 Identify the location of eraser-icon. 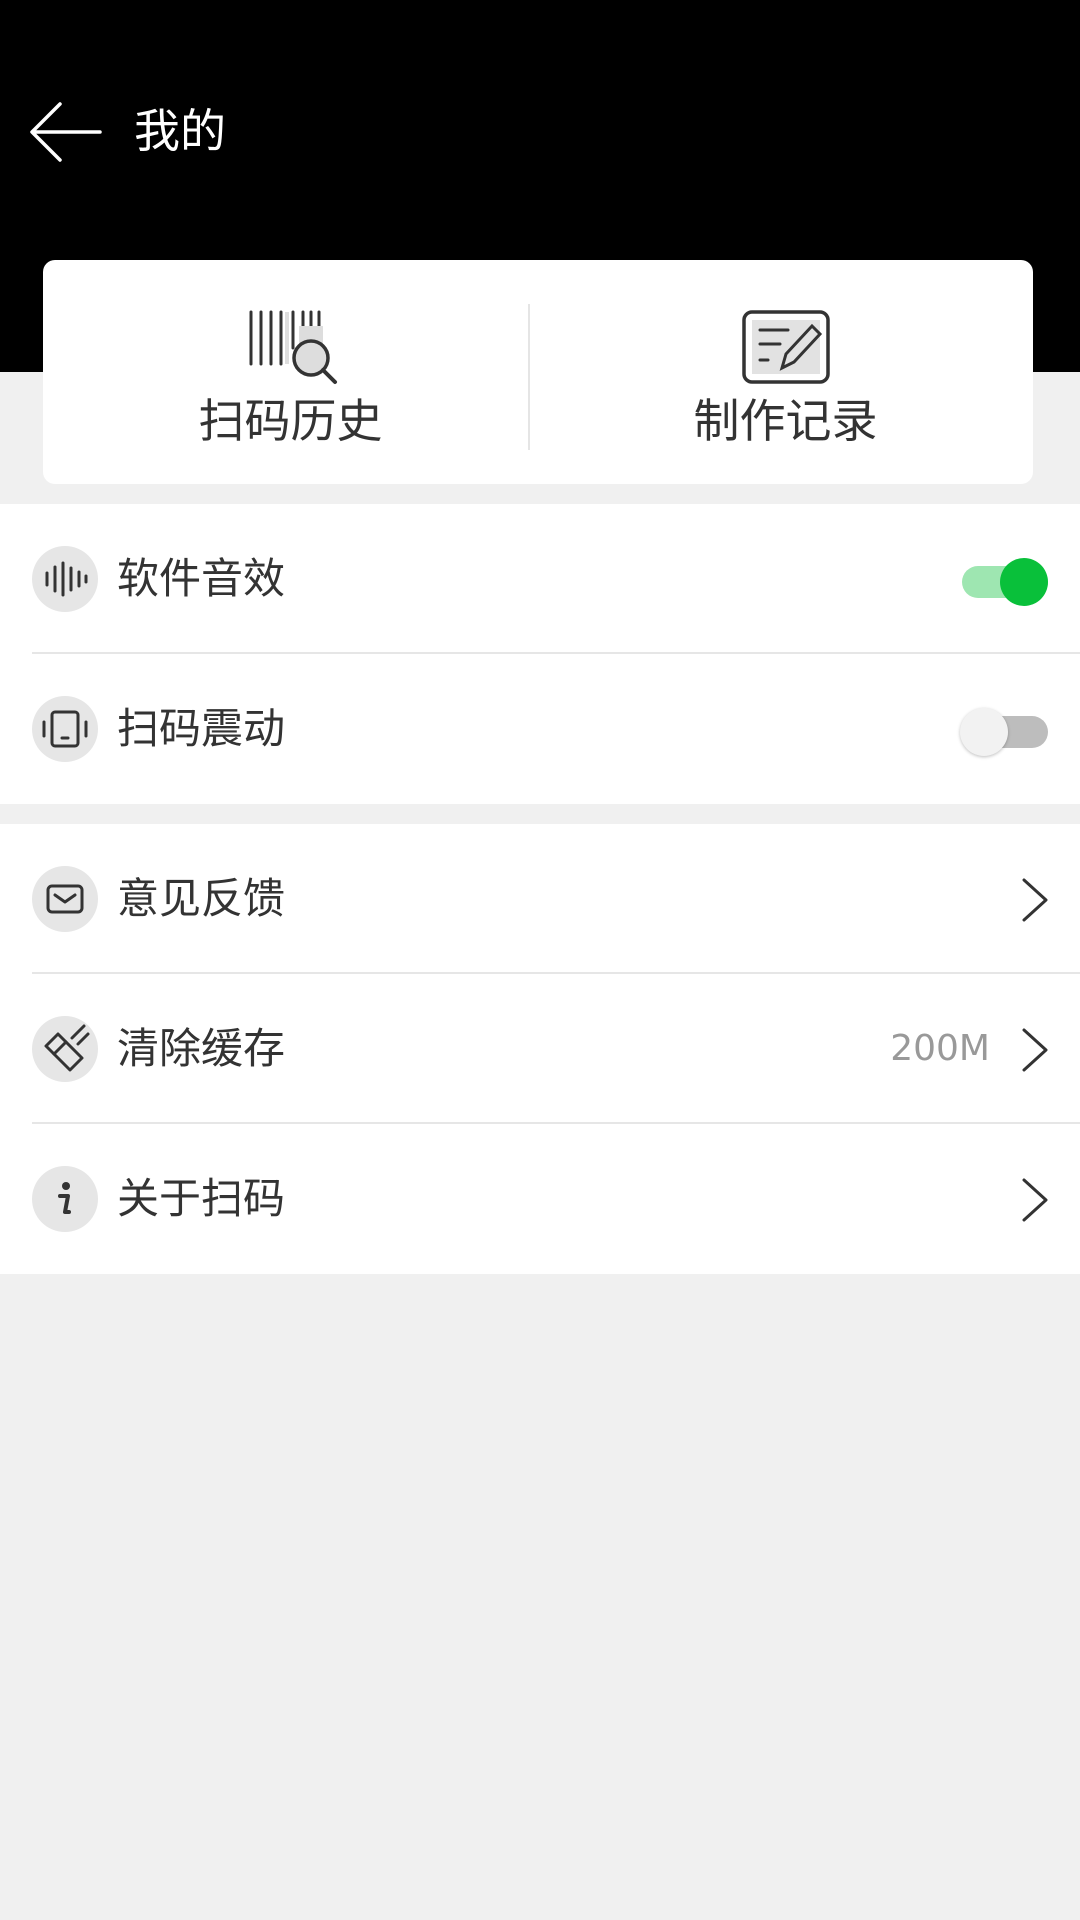
(65, 1049).